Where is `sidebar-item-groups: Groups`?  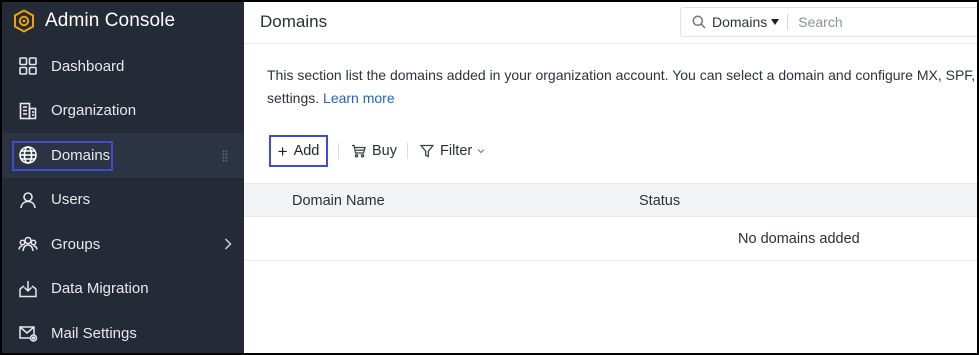 sidebar-item-groups: Groups is located at coordinates (123, 244).